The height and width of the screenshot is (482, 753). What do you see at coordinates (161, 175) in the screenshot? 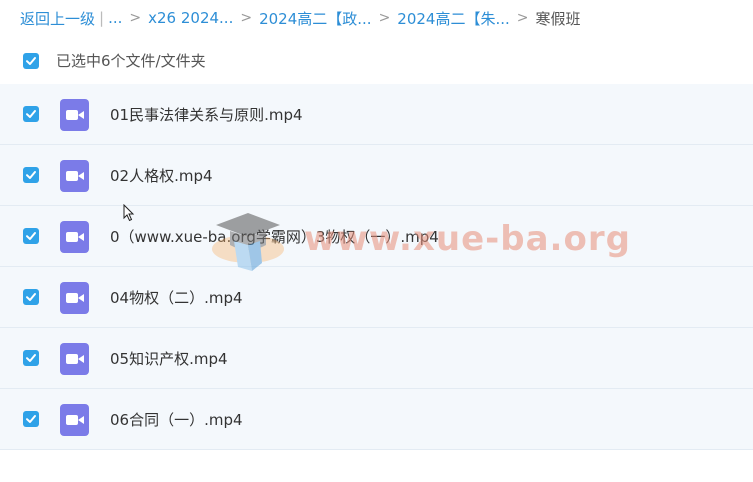
I see `file-name: 02人格权.mp4` at bounding box center [161, 175].